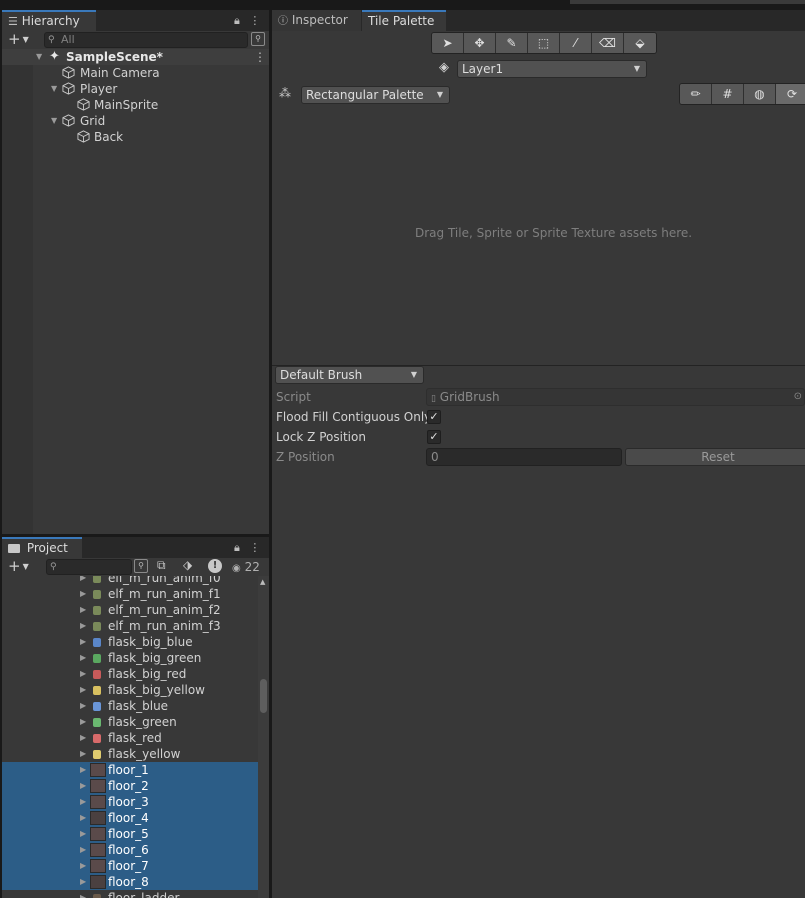 The image size is (805, 898). I want to click on brush-value: Default Brush, so click(321, 375).